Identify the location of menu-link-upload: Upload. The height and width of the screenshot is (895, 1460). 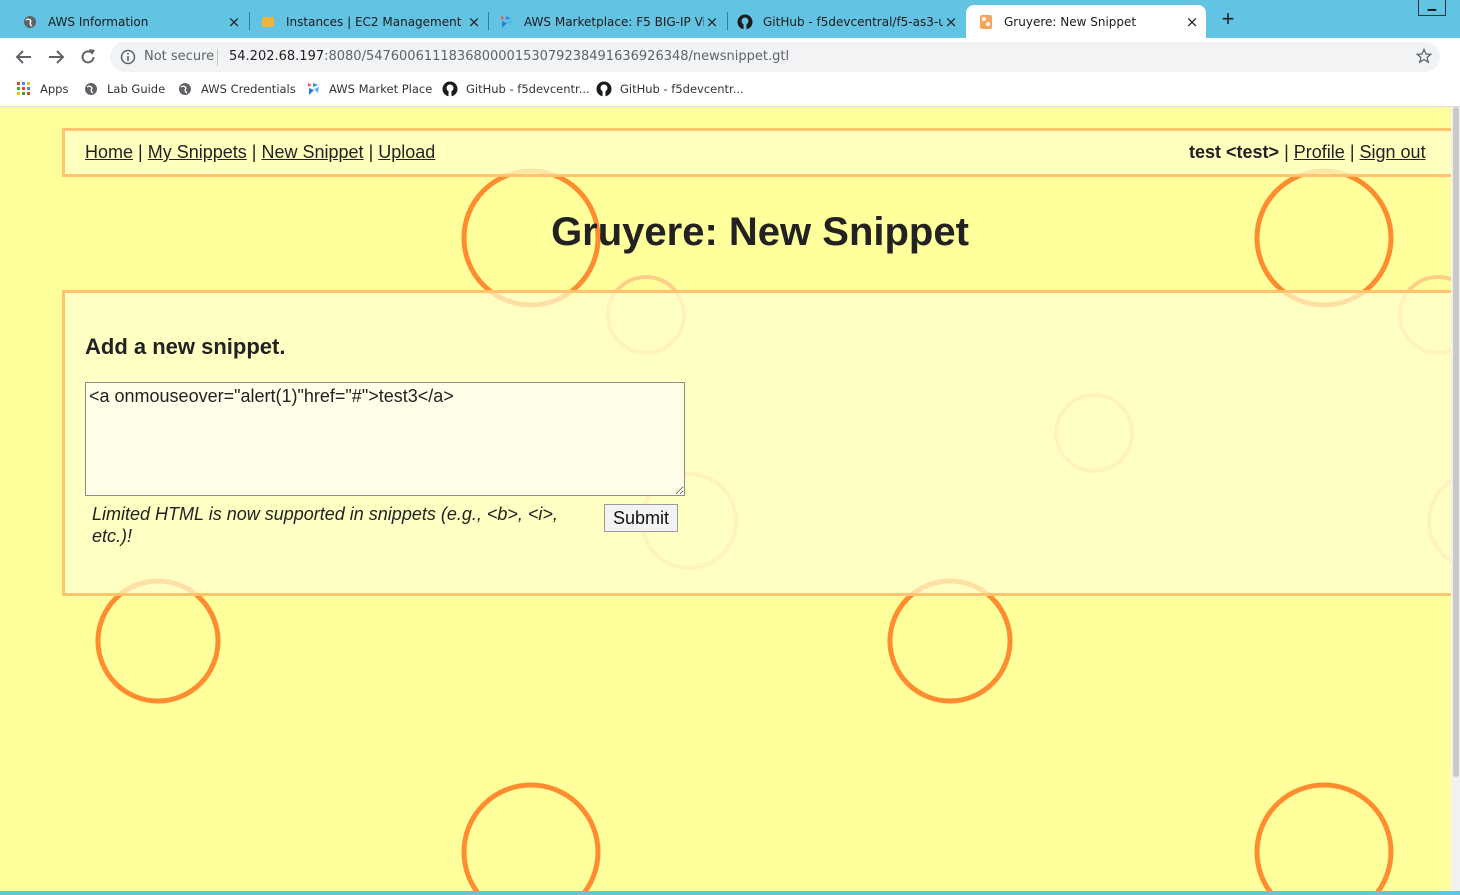
(406, 152).